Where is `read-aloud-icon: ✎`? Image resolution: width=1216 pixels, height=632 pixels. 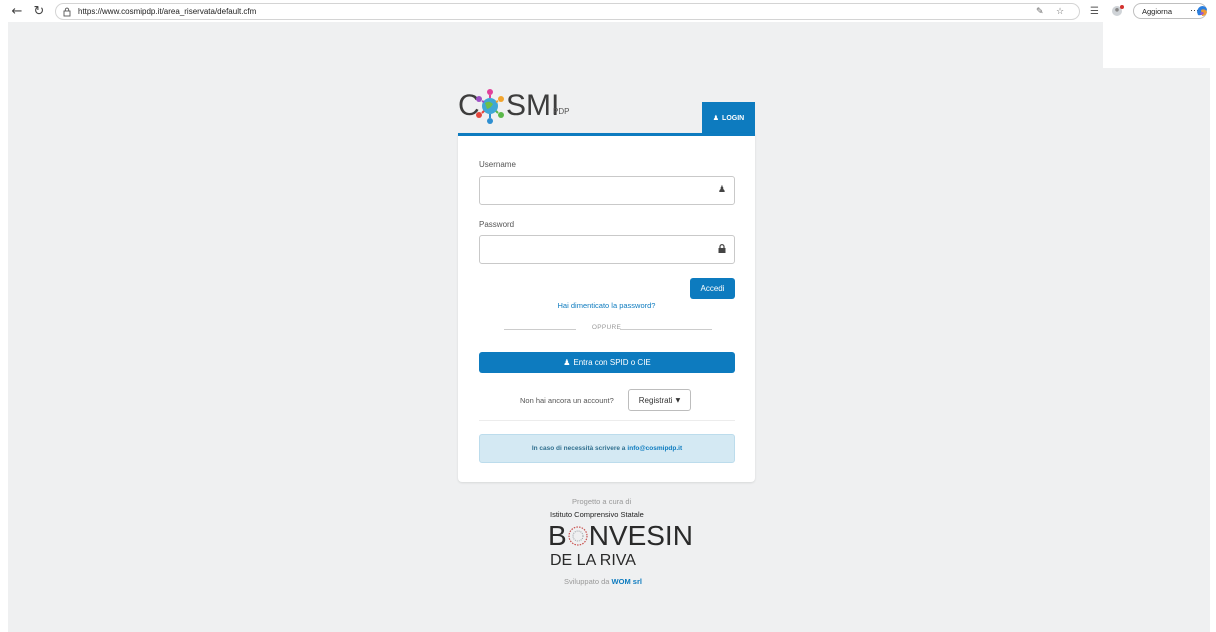 read-aloud-icon: ✎ is located at coordinates (1040, 11).